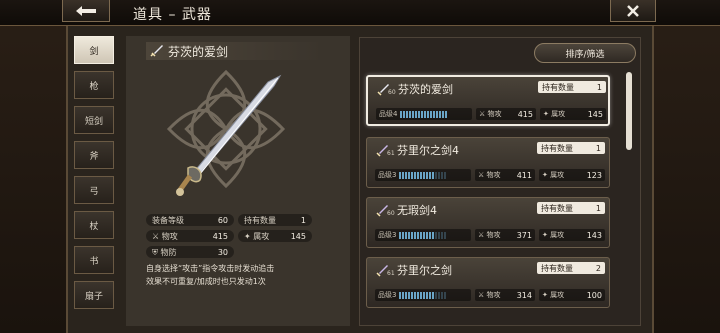 Image resolution: width=720 pixels, height=333 pixels. I want to click on quality-bar: 品级4, so click(424, 114).